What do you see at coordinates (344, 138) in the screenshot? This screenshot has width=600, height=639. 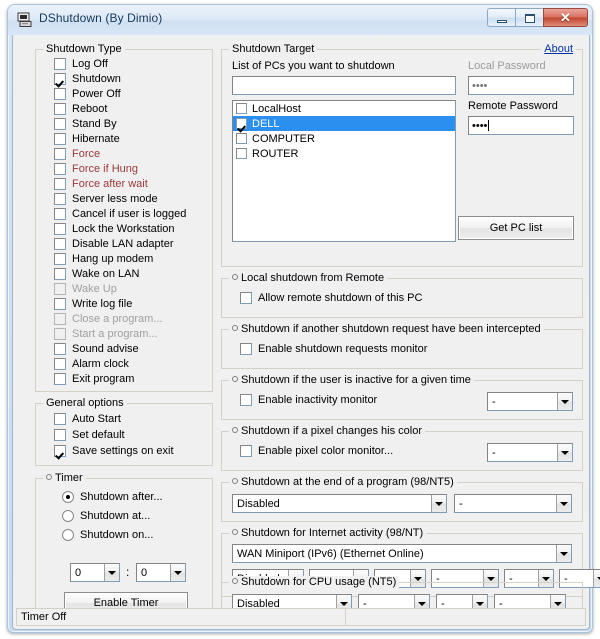 I see `pc-list-item-2: COMPUTER` at bounding box center [344, 138].